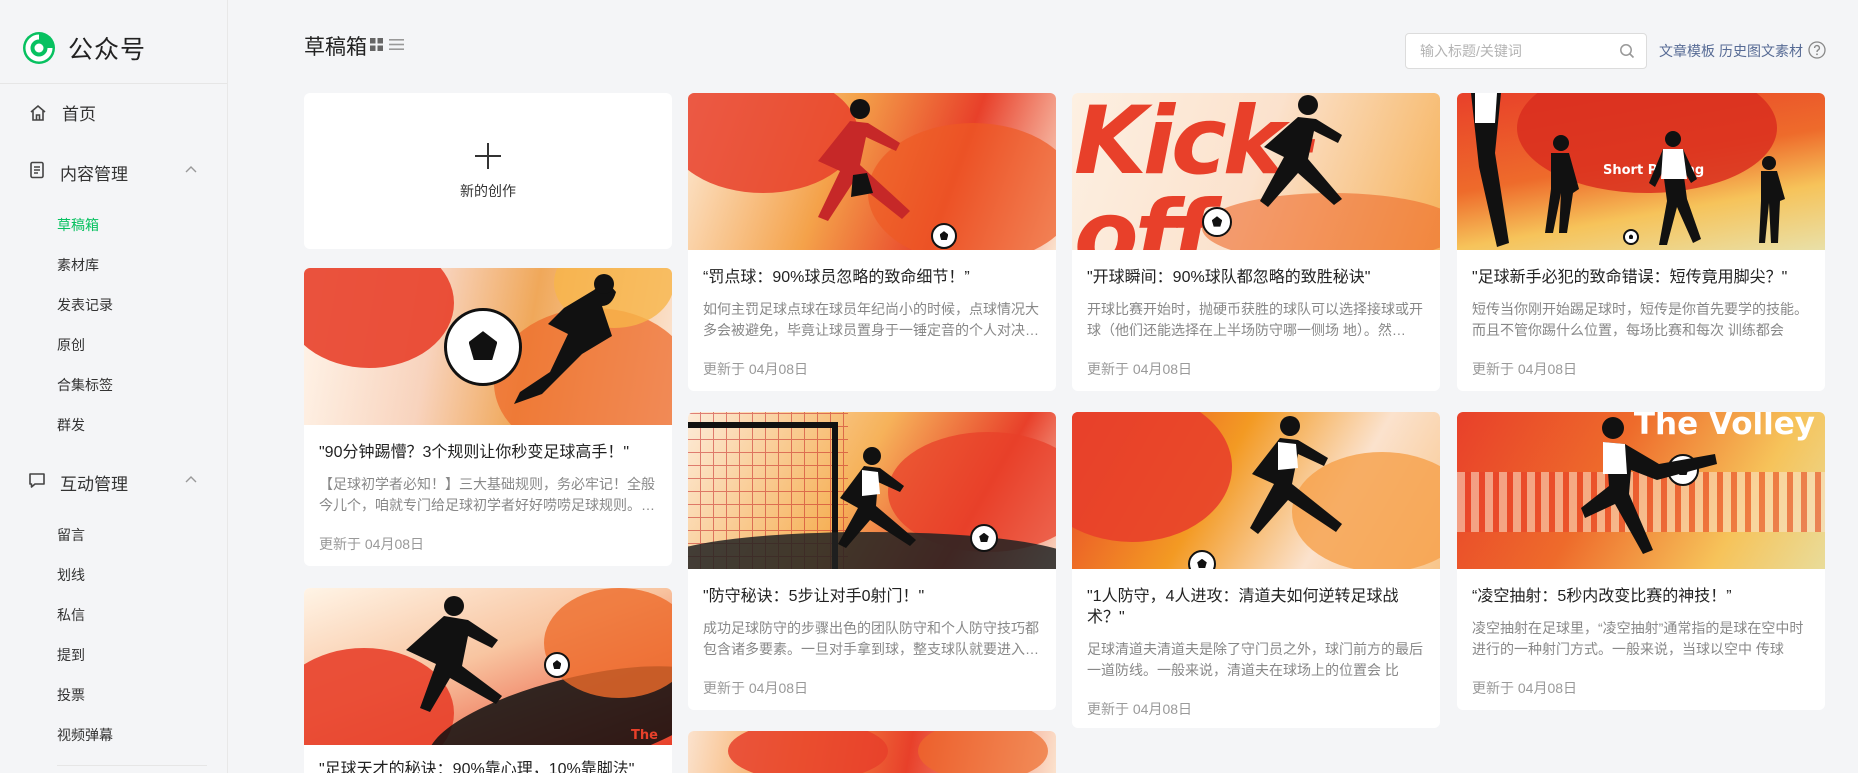 This screenshot has height=773, width=1858. What do you see at coordinates (488, 666) in the screenshot?
I see `article-cover-image: The` at bounding box center [488, 666].